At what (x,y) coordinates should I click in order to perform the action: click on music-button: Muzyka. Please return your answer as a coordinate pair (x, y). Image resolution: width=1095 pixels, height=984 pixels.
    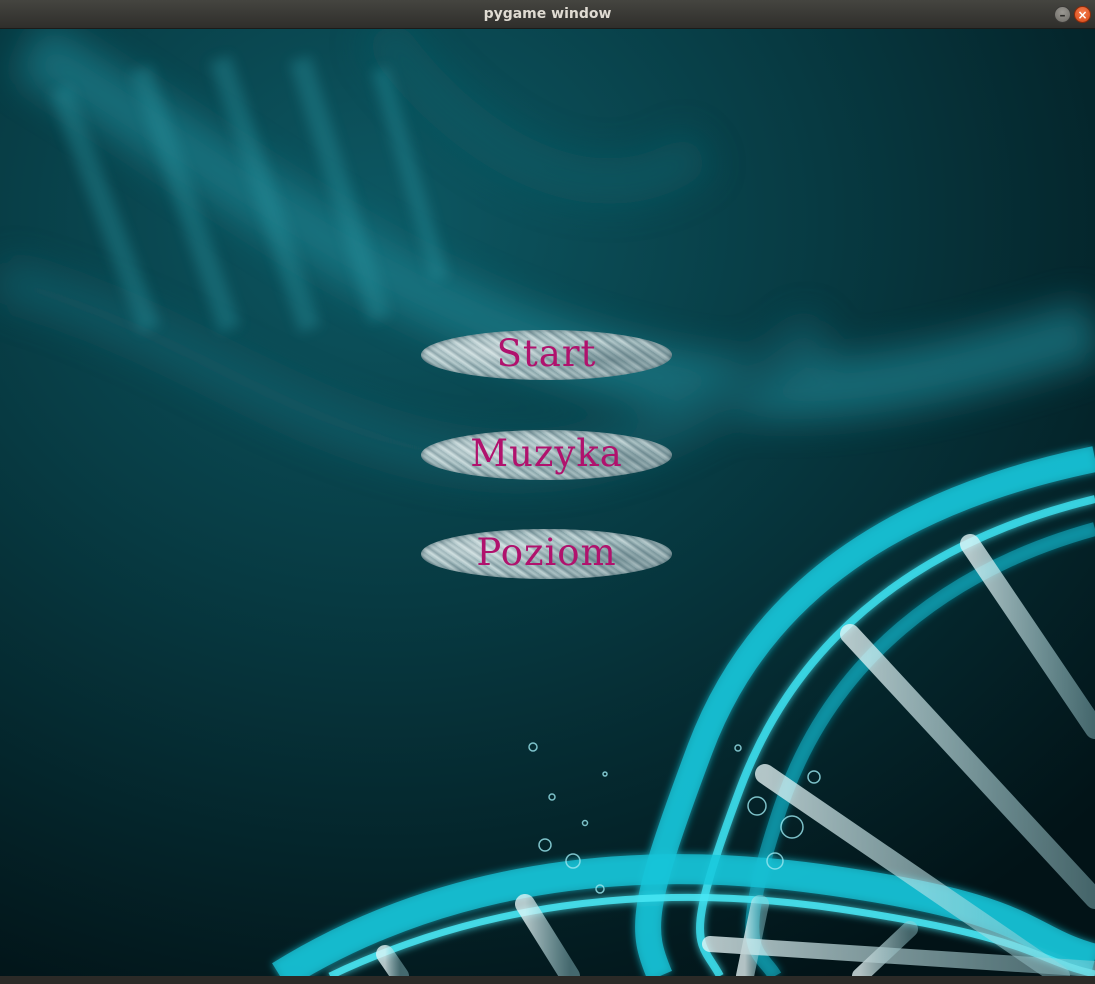
    Looking at the image, I should click on (546, 455).